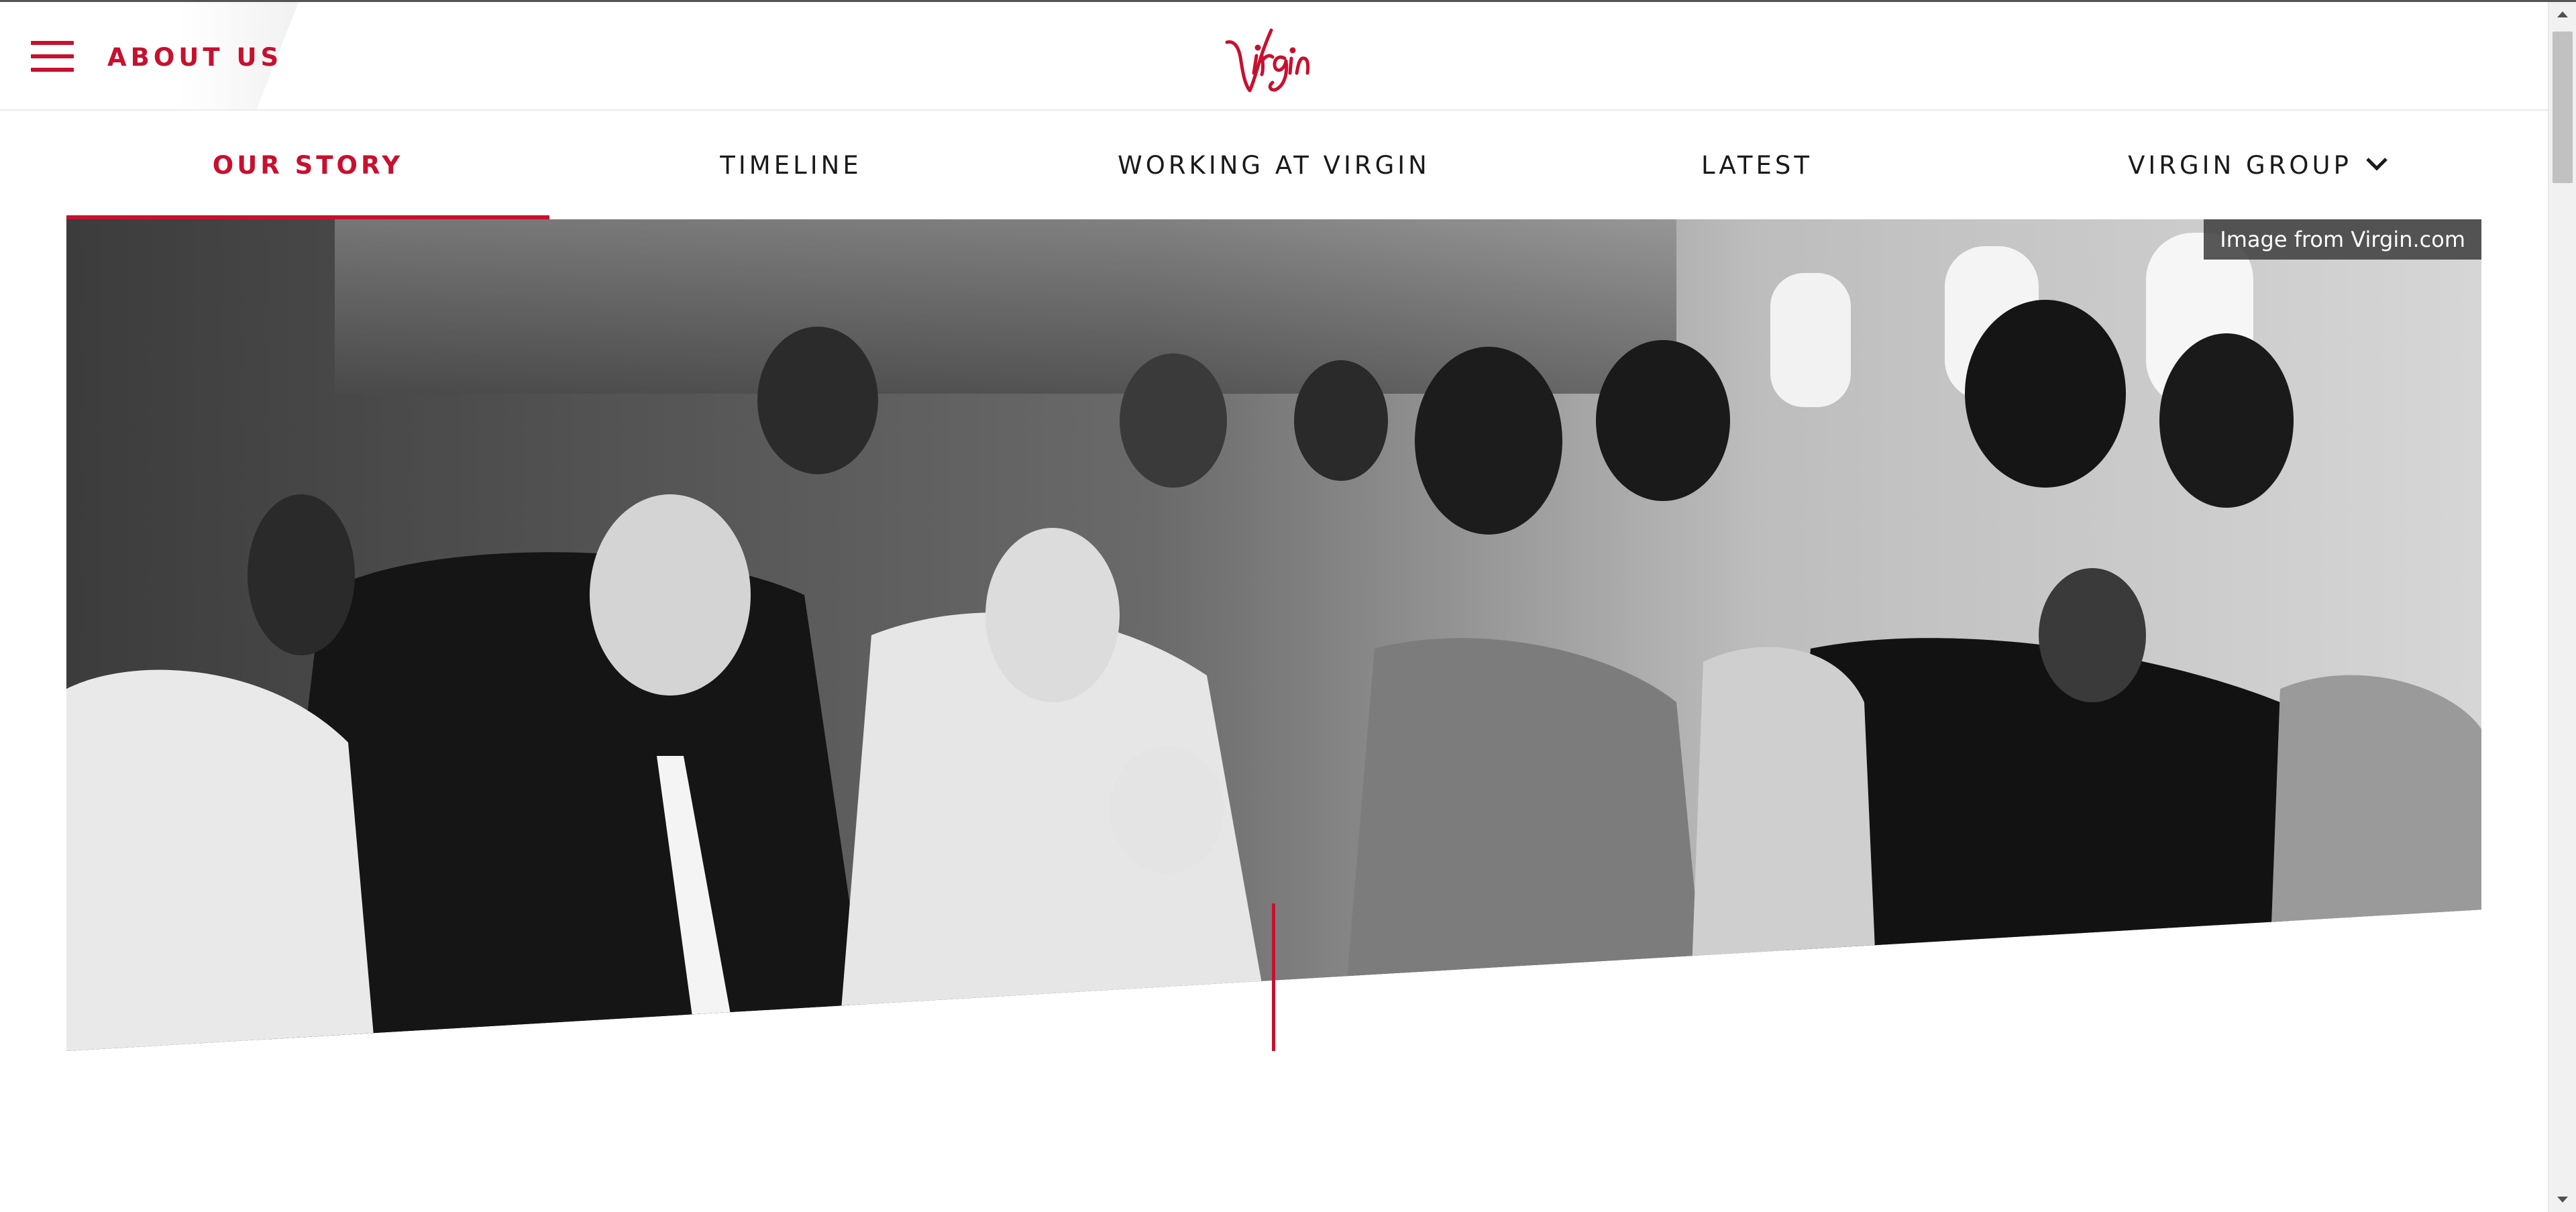 This screenshot has width=2576, height=1212. Describe the element at coordinates (2562, 14) in the screenshot. I see `arrow-up-icon` at that location.